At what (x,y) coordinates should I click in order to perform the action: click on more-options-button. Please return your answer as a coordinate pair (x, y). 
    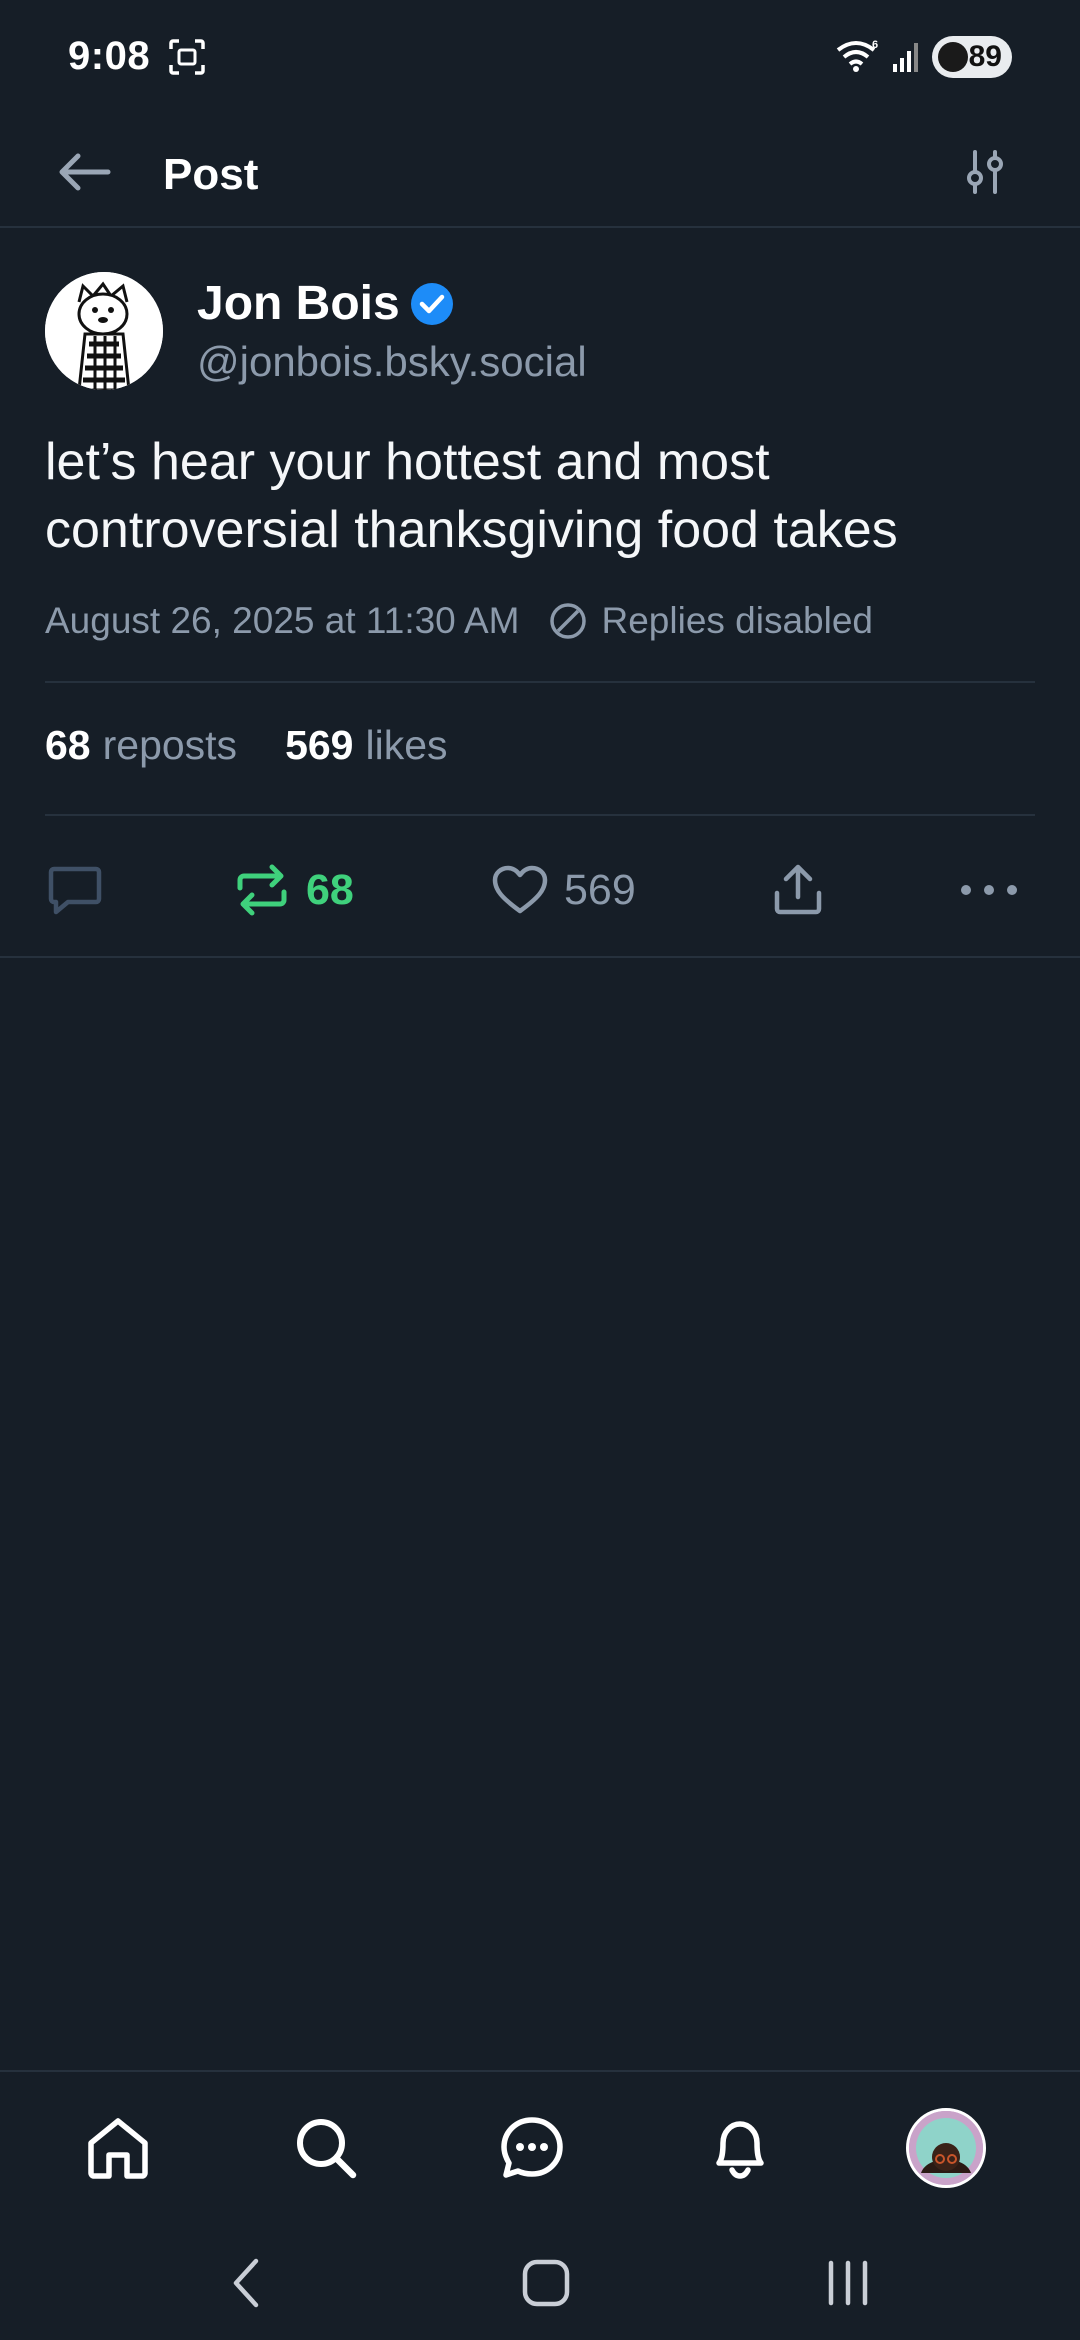
    Looking at the image, I should click on (989, 890).